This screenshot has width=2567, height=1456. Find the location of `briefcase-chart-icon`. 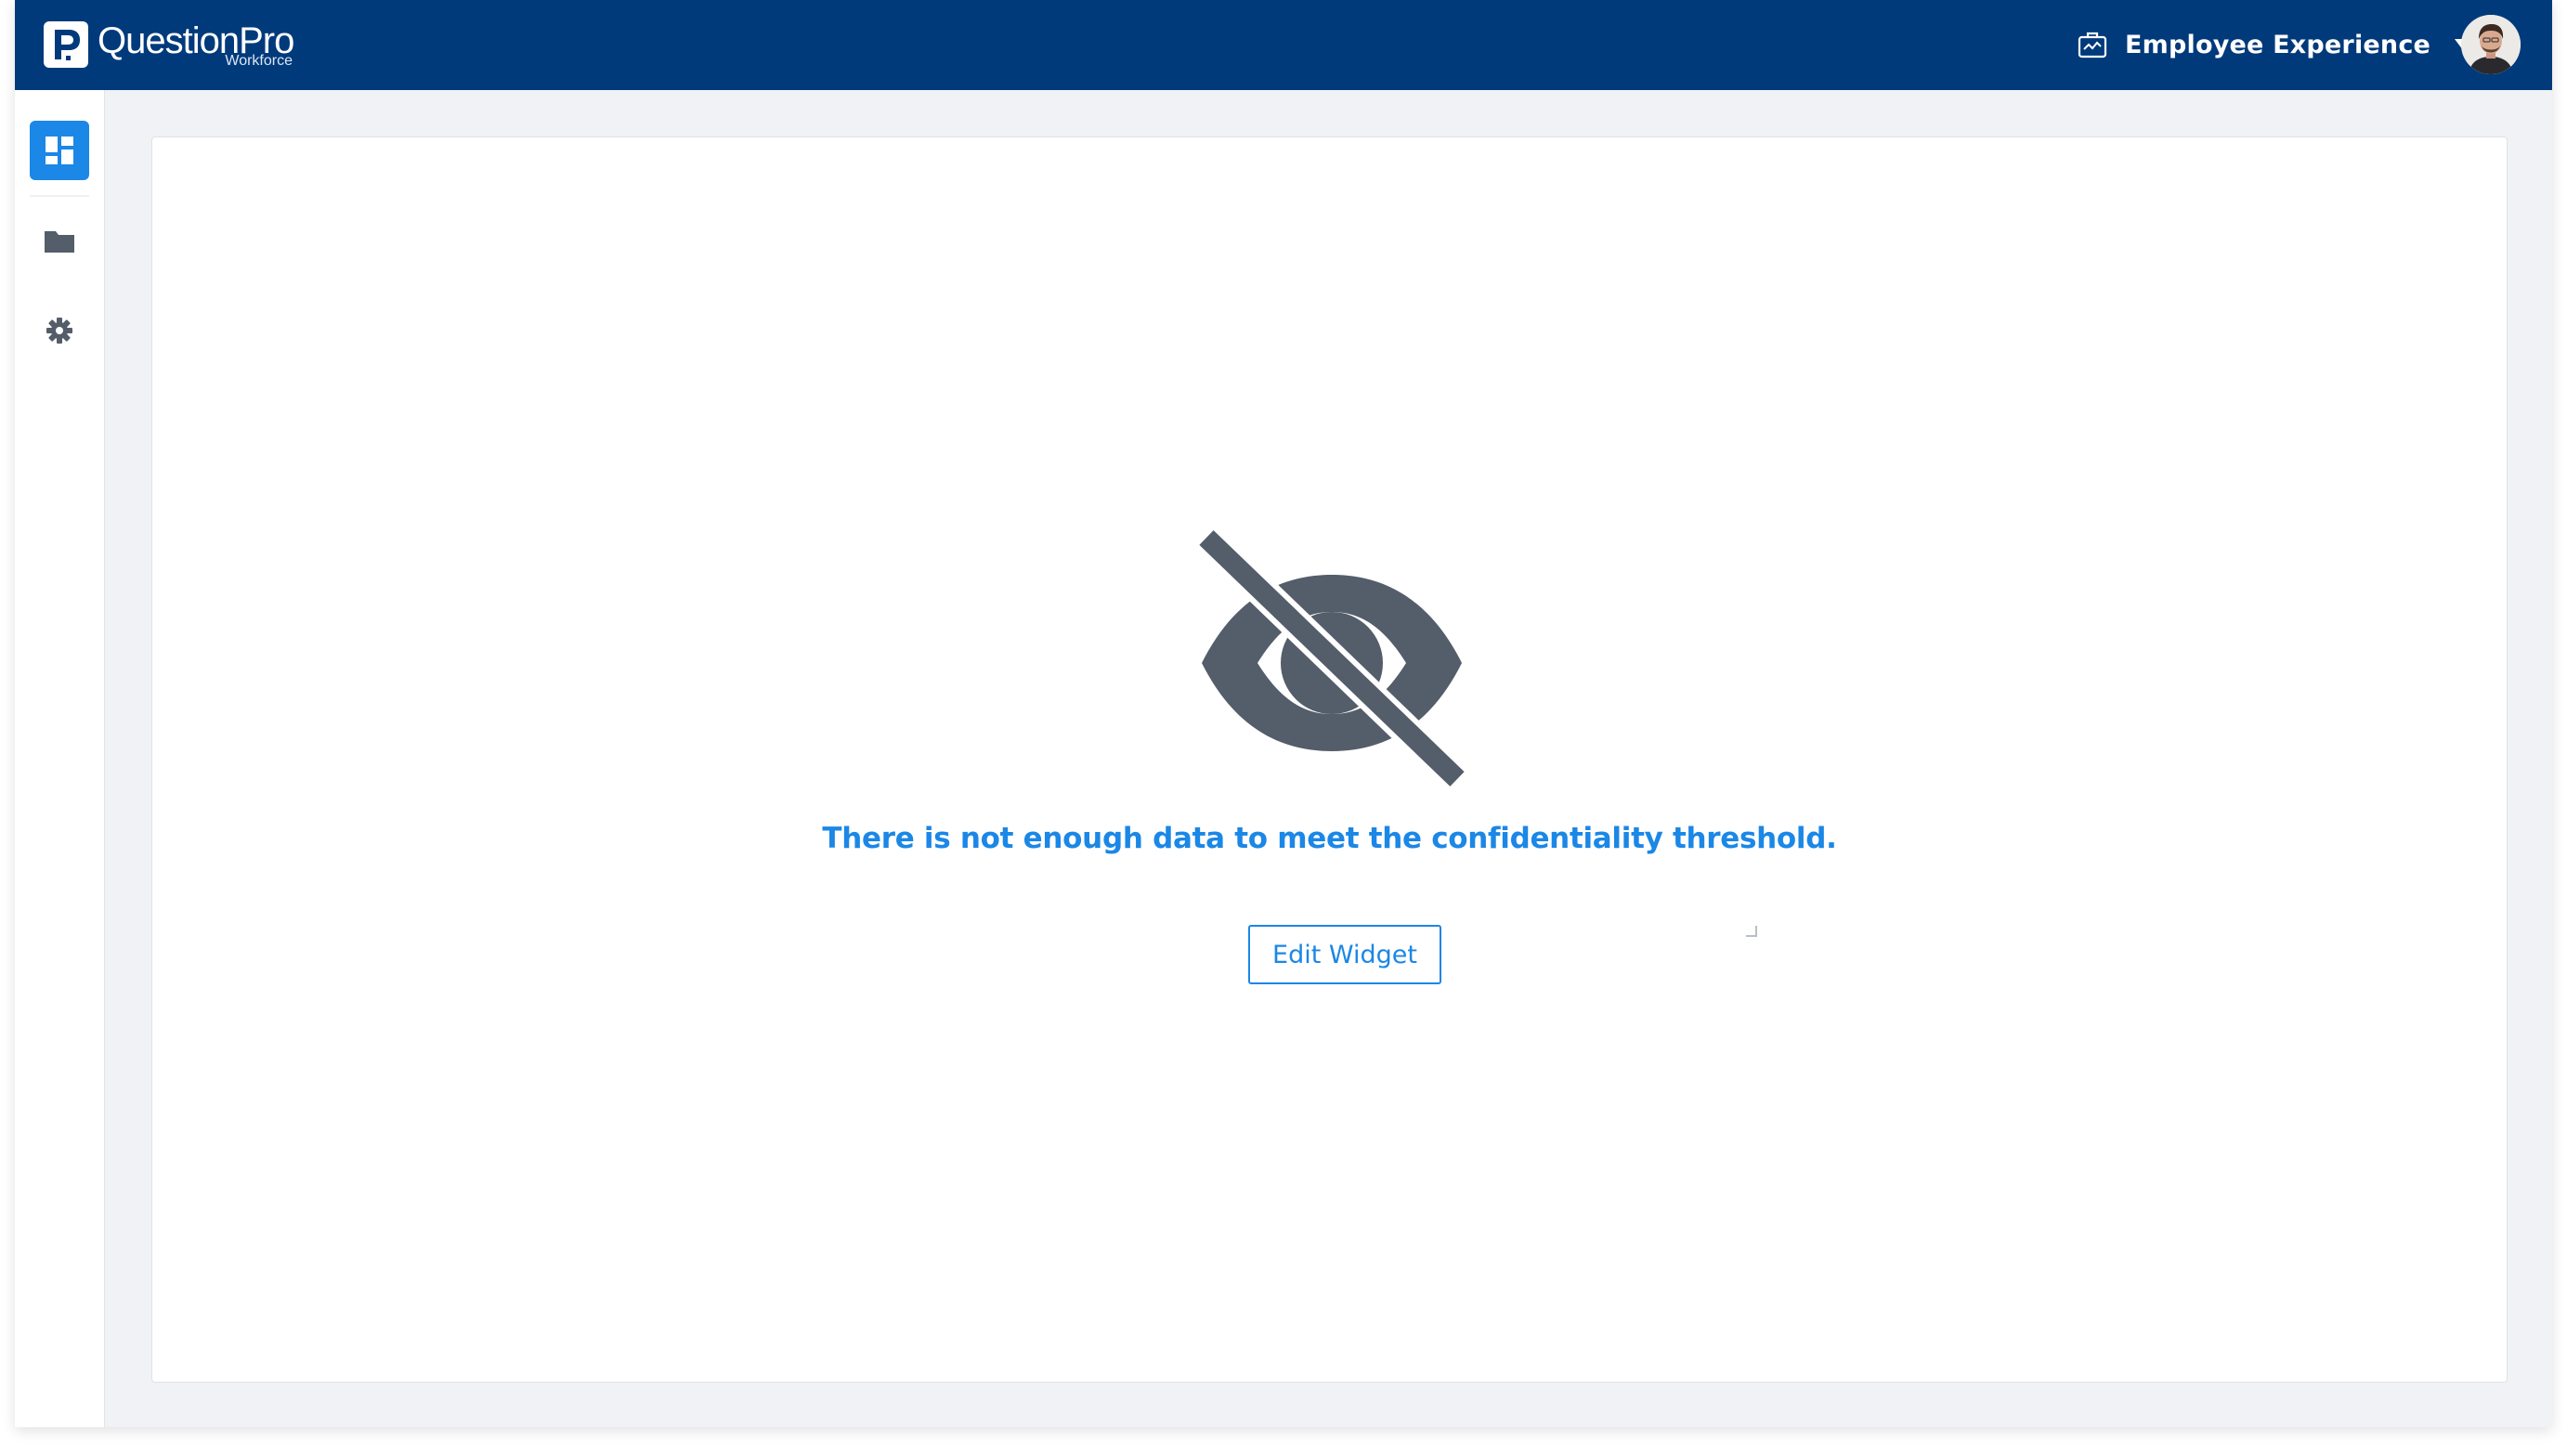

briefcase-chart-icon is located at coordinates (2093, 45).